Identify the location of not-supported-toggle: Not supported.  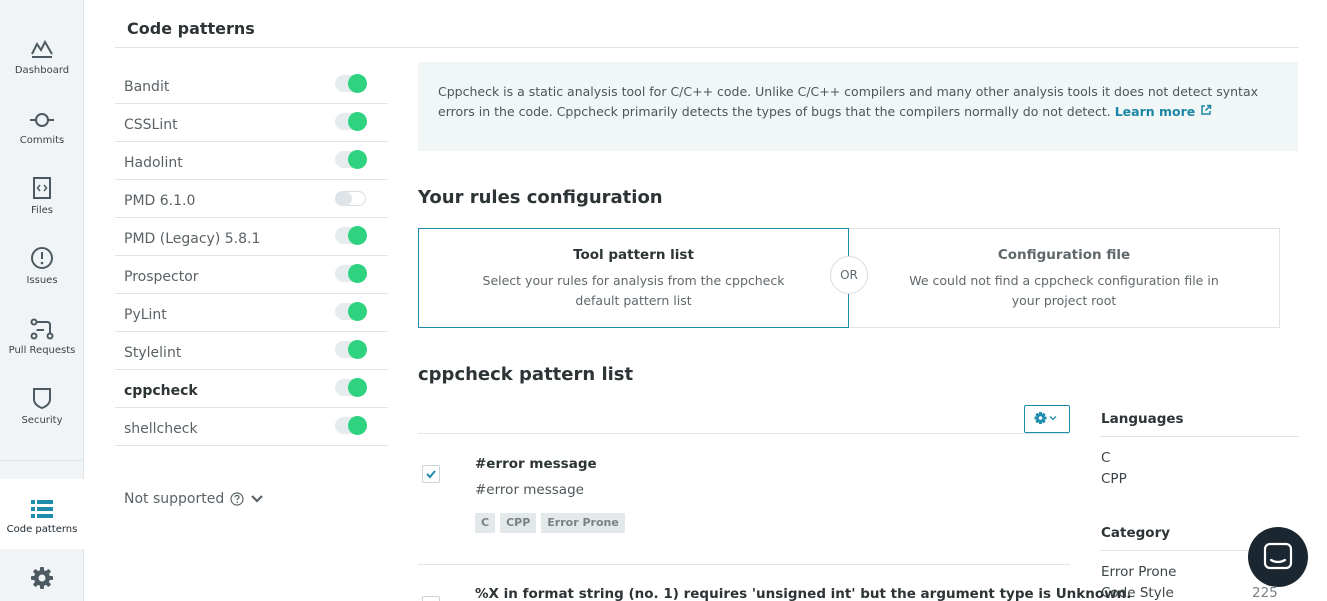
(194, 499).